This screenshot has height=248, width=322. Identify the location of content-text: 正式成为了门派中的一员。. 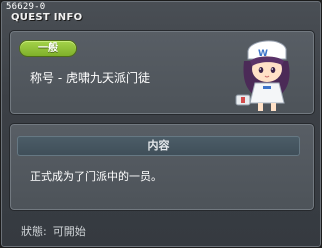
(96, 176).